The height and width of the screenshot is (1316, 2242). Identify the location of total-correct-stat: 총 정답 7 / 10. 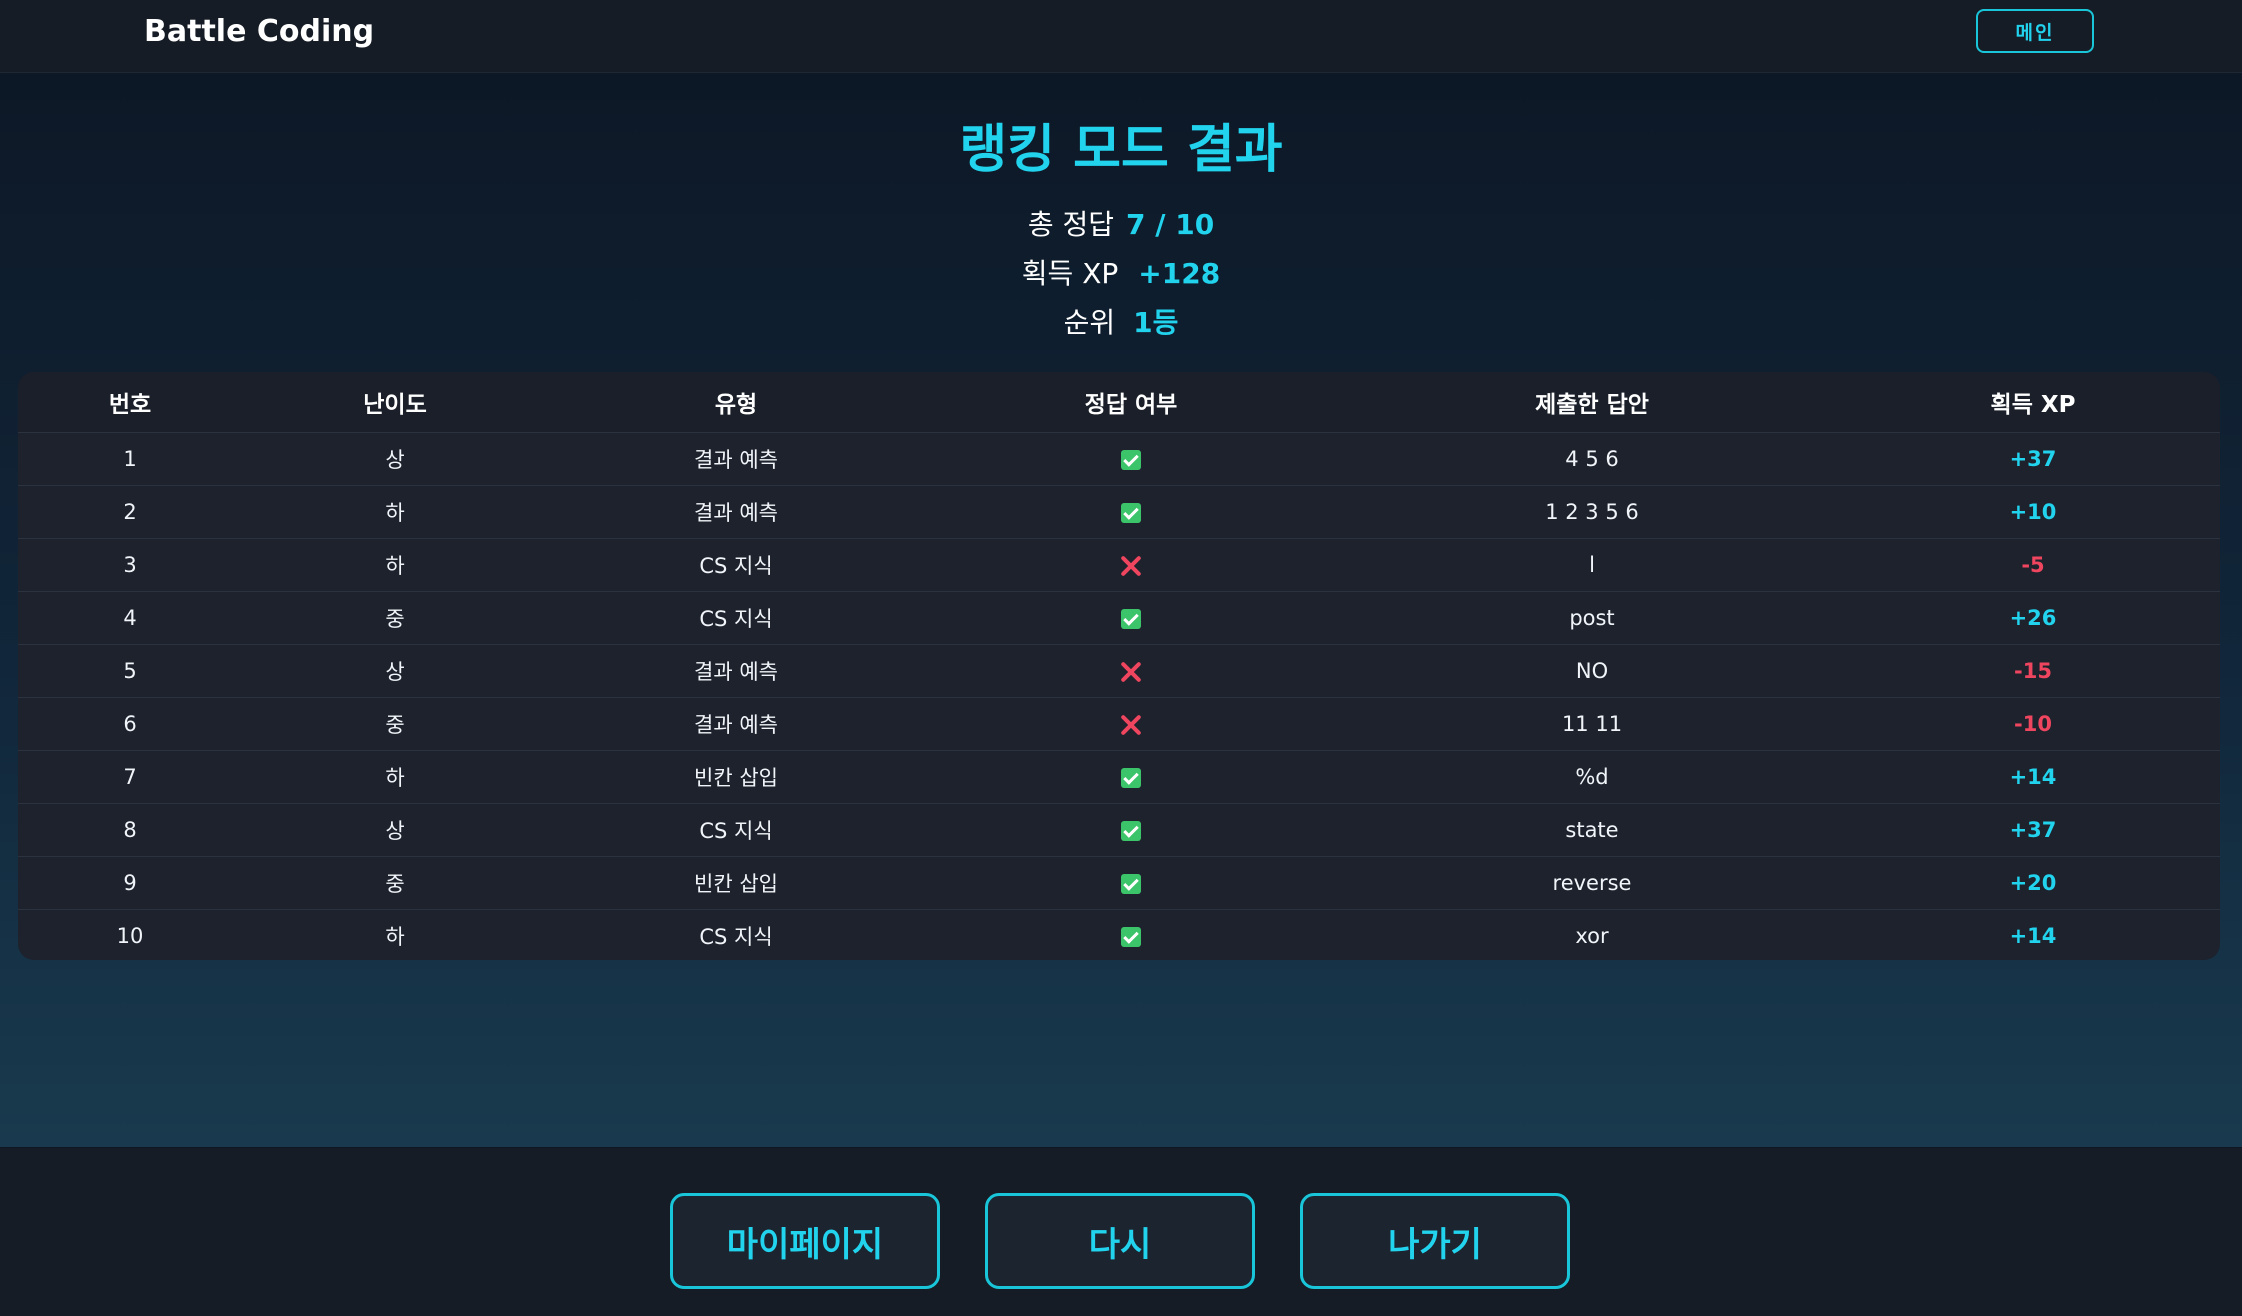
(1121, 225).